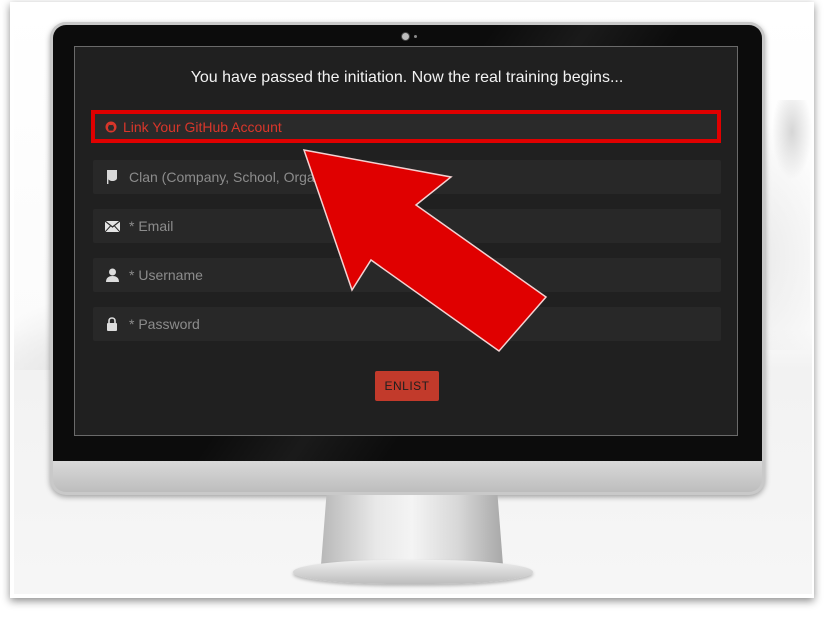  Describe the element at coordinates (415, 36) in the screenshot. I see `camera-sensor` at that location.